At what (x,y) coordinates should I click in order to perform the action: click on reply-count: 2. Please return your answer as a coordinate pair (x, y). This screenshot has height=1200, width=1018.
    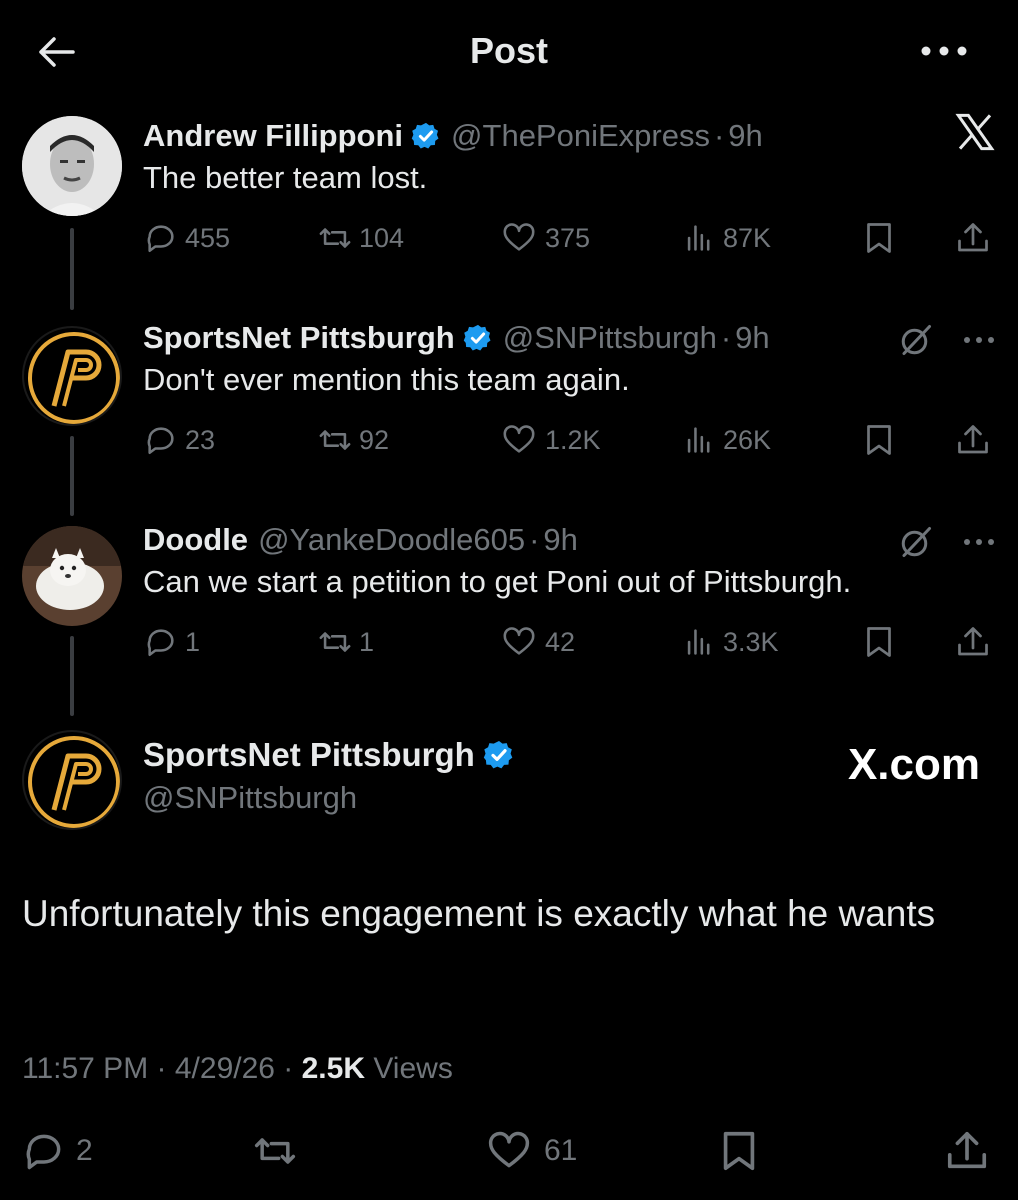
    Looking at the image, I should click on (84, 1150).